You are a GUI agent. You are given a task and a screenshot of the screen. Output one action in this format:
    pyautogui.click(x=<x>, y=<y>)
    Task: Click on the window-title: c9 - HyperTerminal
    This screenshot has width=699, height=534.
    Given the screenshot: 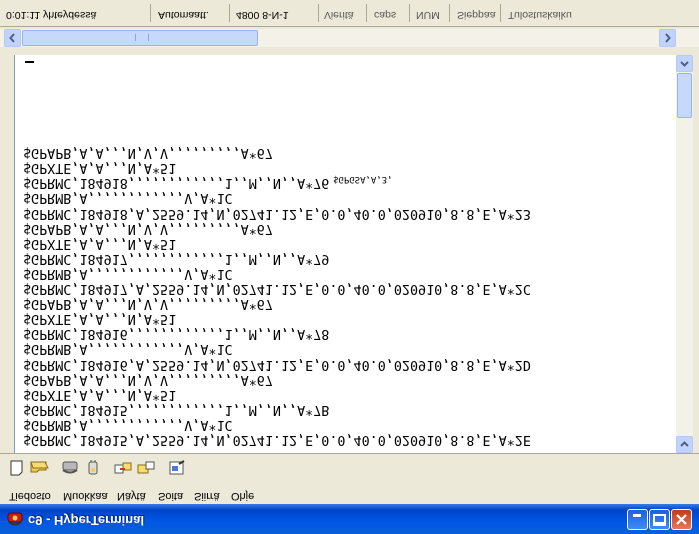 What is the action you would take?
    pyautogui.click(x=86, y=520)
    